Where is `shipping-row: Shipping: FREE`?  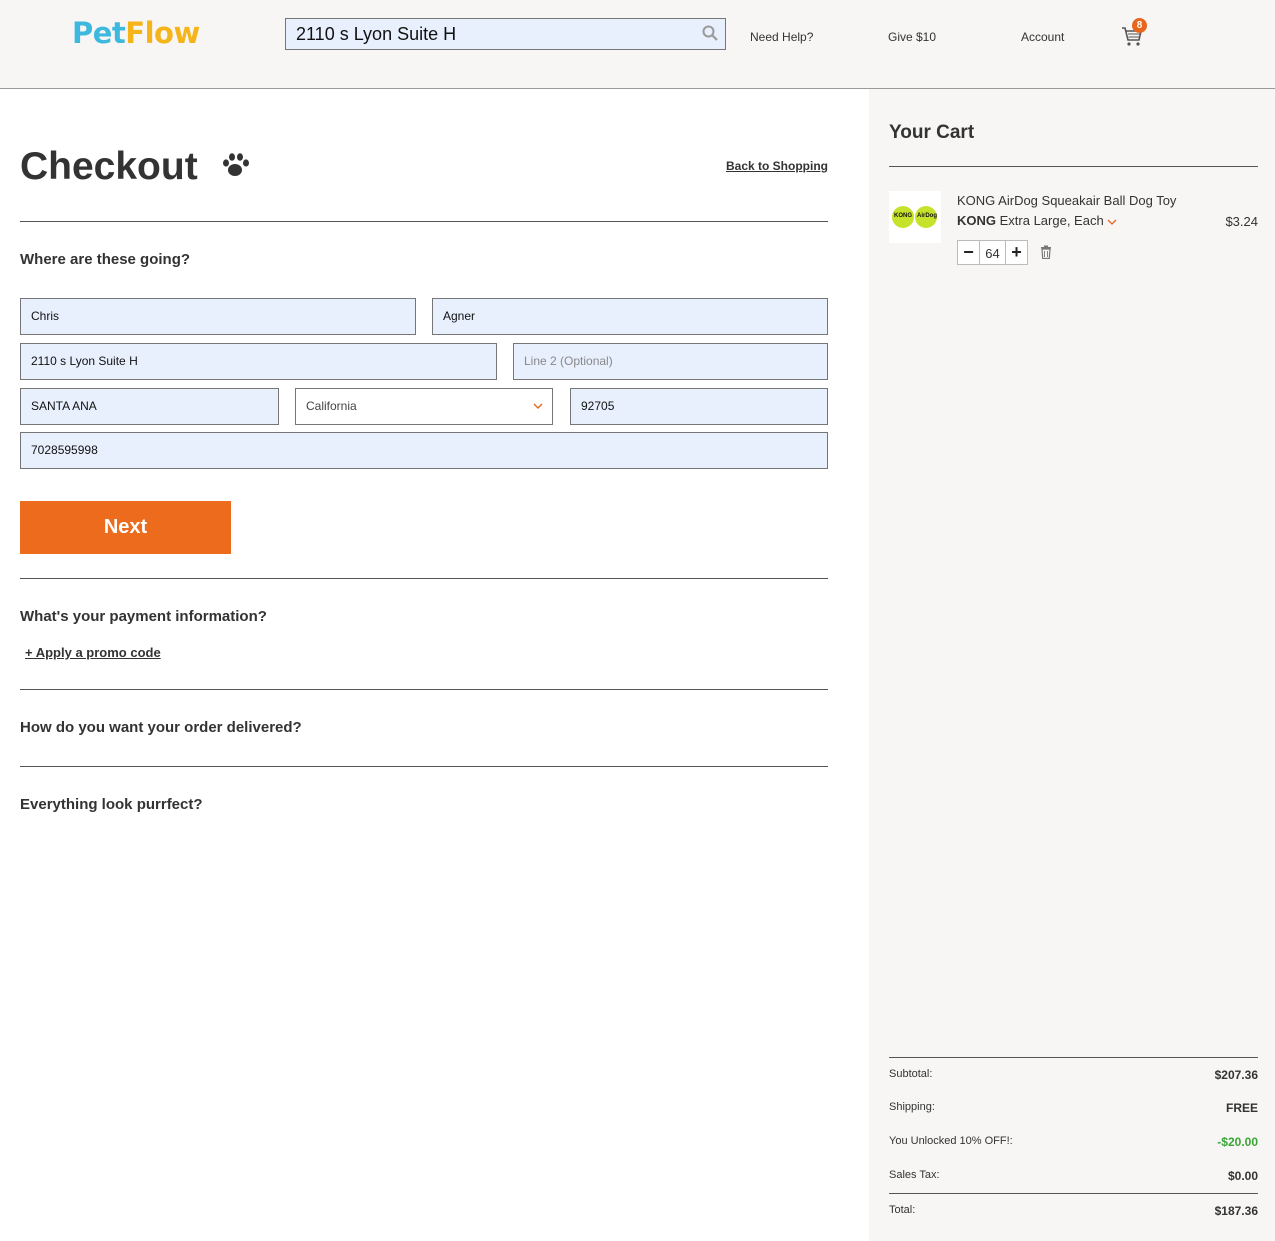
shipping-row: Shipping: FREE is located at coordinates (1073, 1108).